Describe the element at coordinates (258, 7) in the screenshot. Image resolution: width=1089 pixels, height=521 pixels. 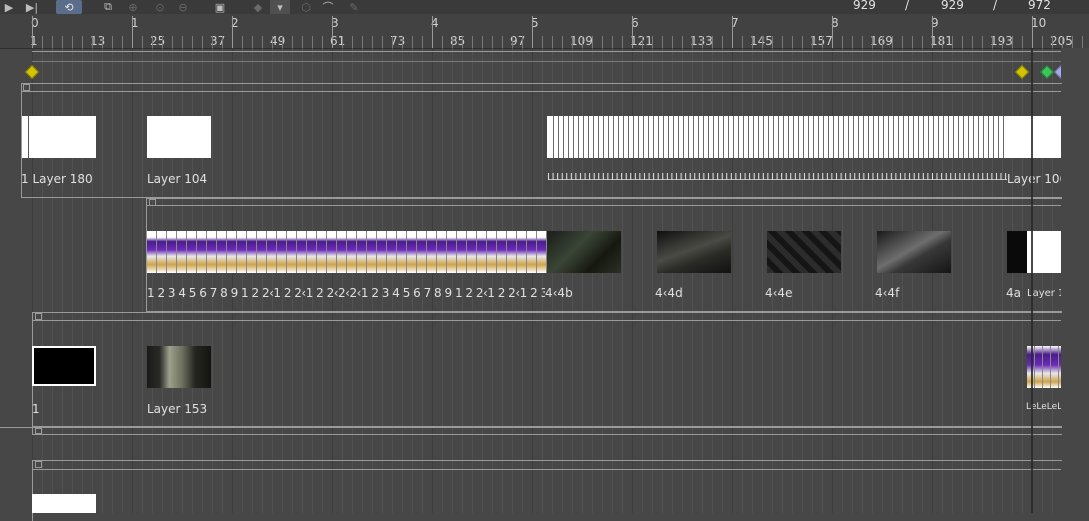
I see `keyframe-icon: ◆` at that location.